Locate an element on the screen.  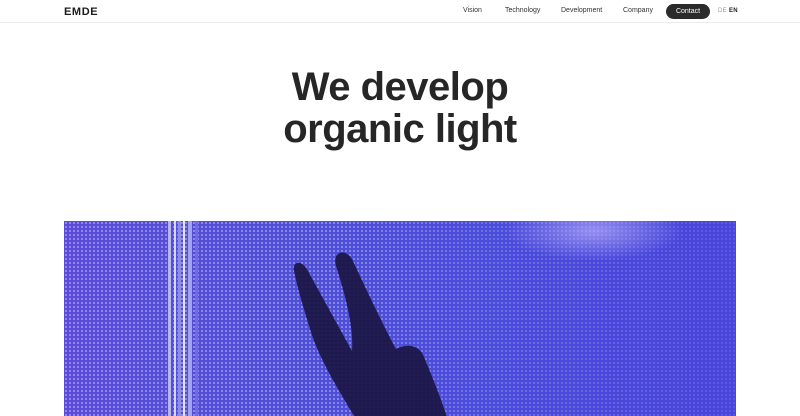
light-glow is located at coordinates (594, 241).